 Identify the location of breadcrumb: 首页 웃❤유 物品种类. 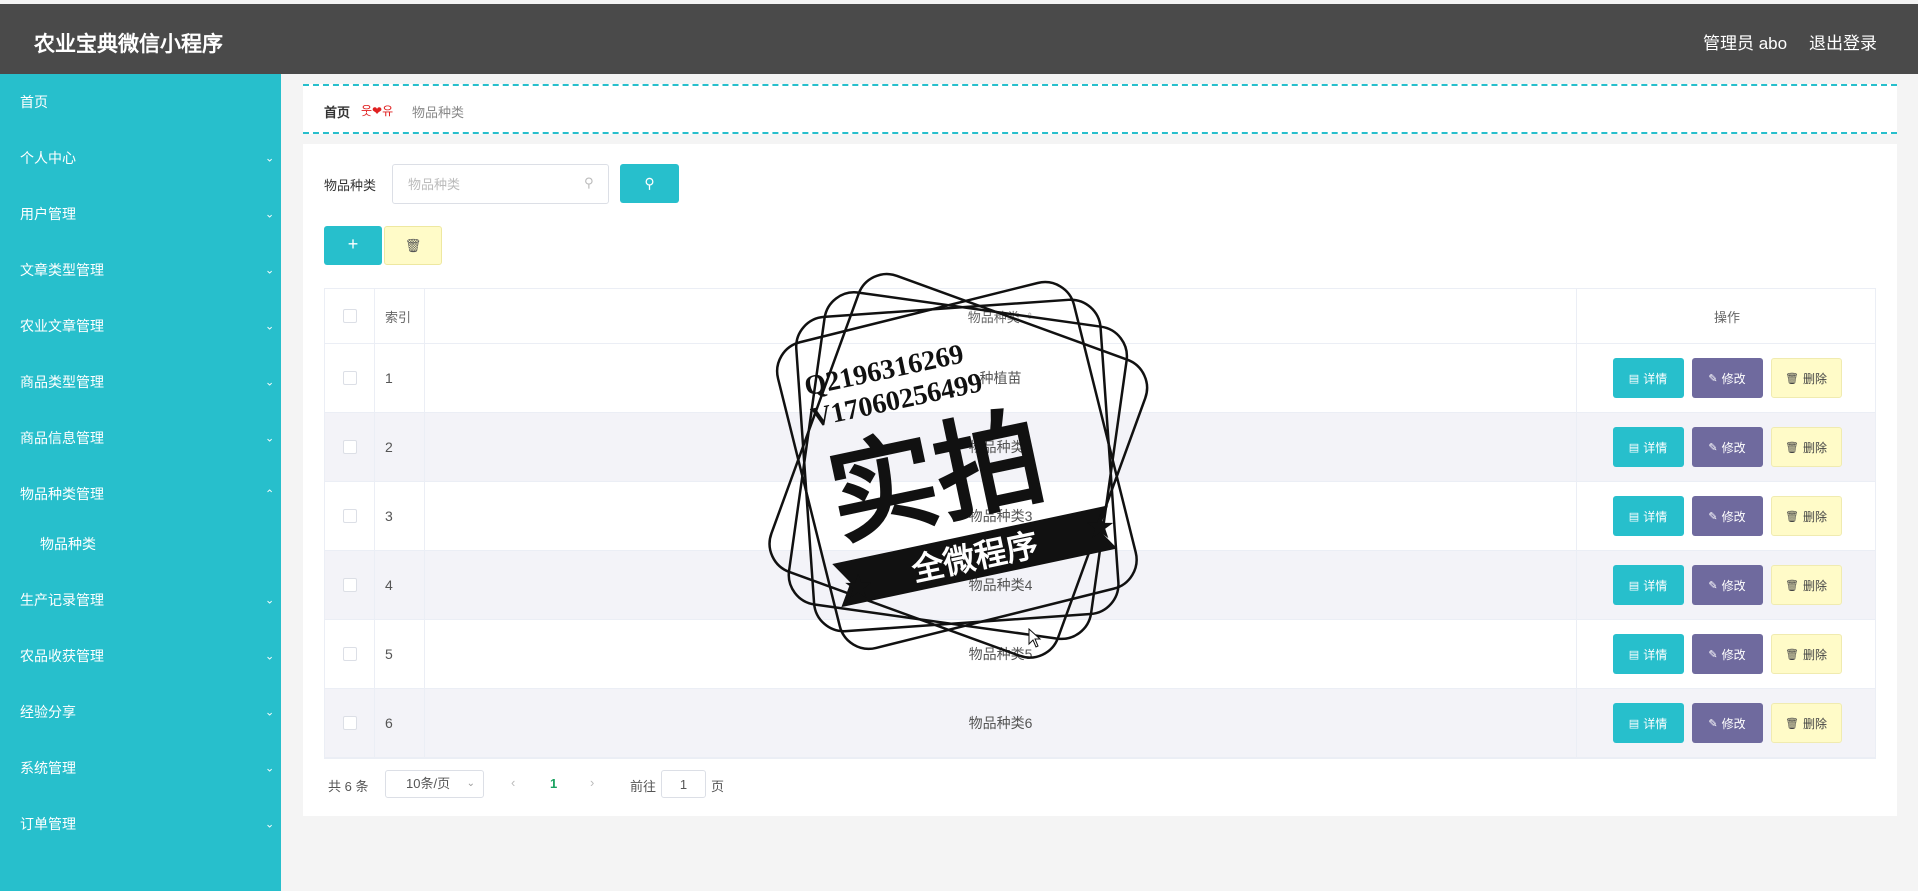
(1100, 109).